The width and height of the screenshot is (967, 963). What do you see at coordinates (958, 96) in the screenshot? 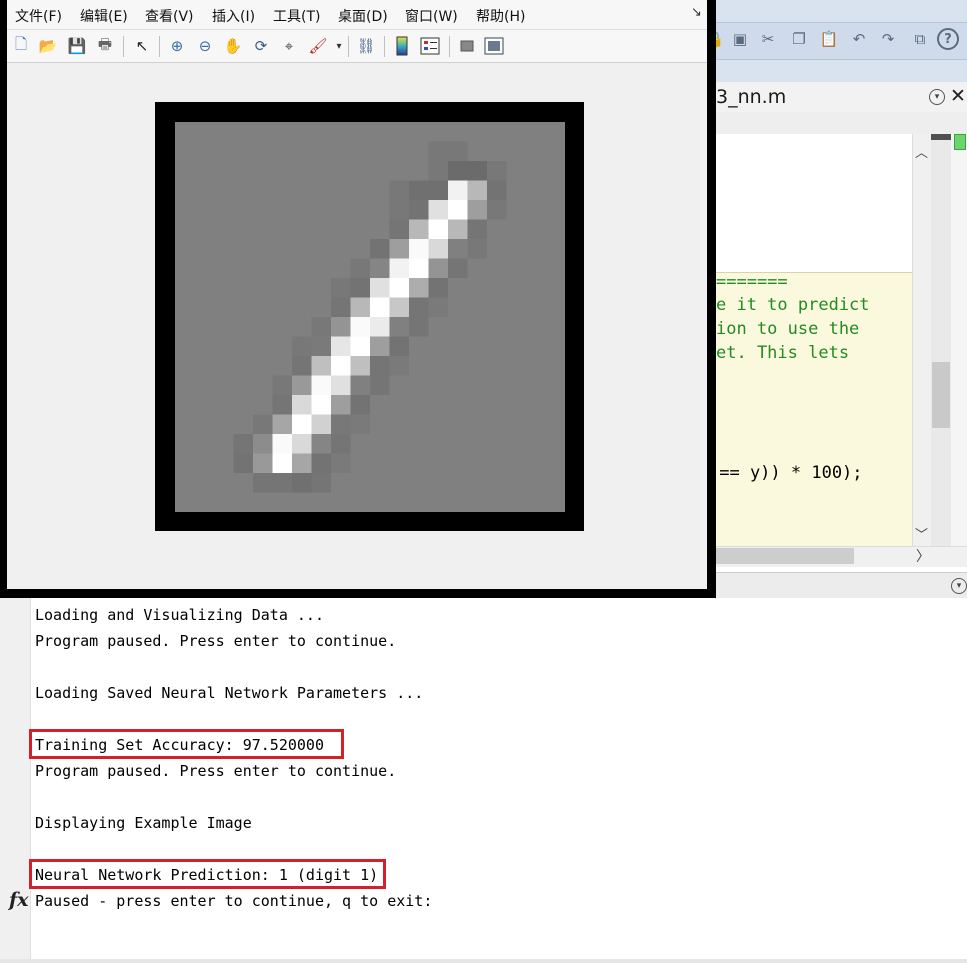
I see `close-icon: ✕` at bounding box center [958, 96].